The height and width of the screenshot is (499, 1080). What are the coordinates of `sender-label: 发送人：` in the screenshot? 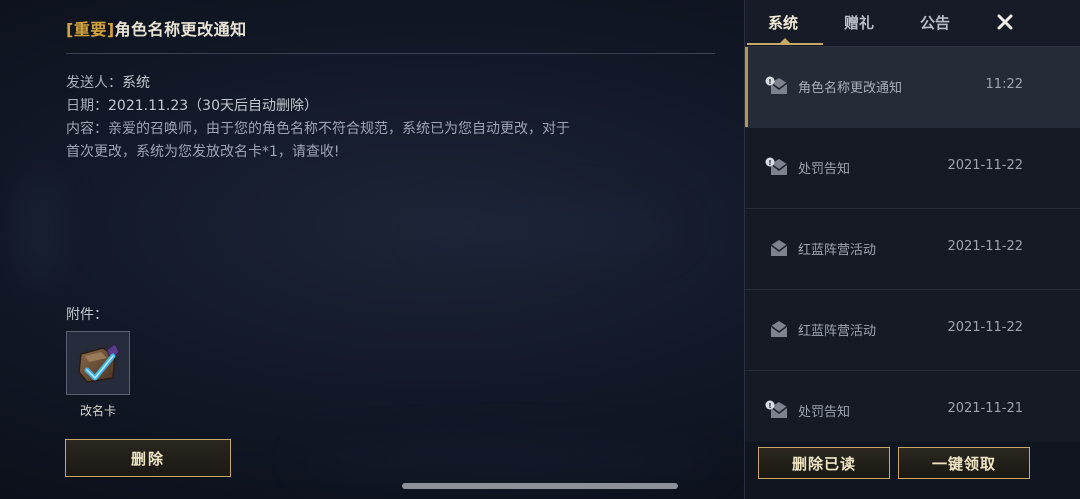 It's located at (94, 83).